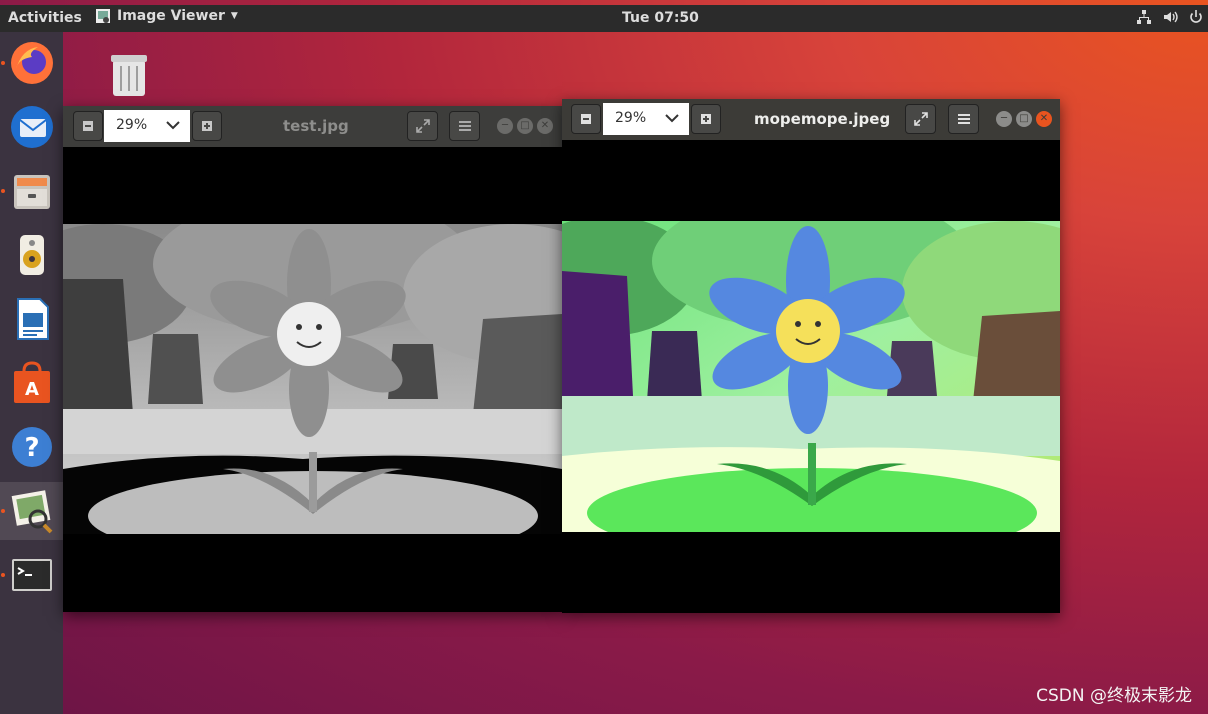 The width and height of the screenshot is (1208, 714). What do you see at coordinates (604, 18) in the screenshot?
I see `top-bar: Activities Image Viewer ▼ Tue 07:50` at bounding box center [604, 18].